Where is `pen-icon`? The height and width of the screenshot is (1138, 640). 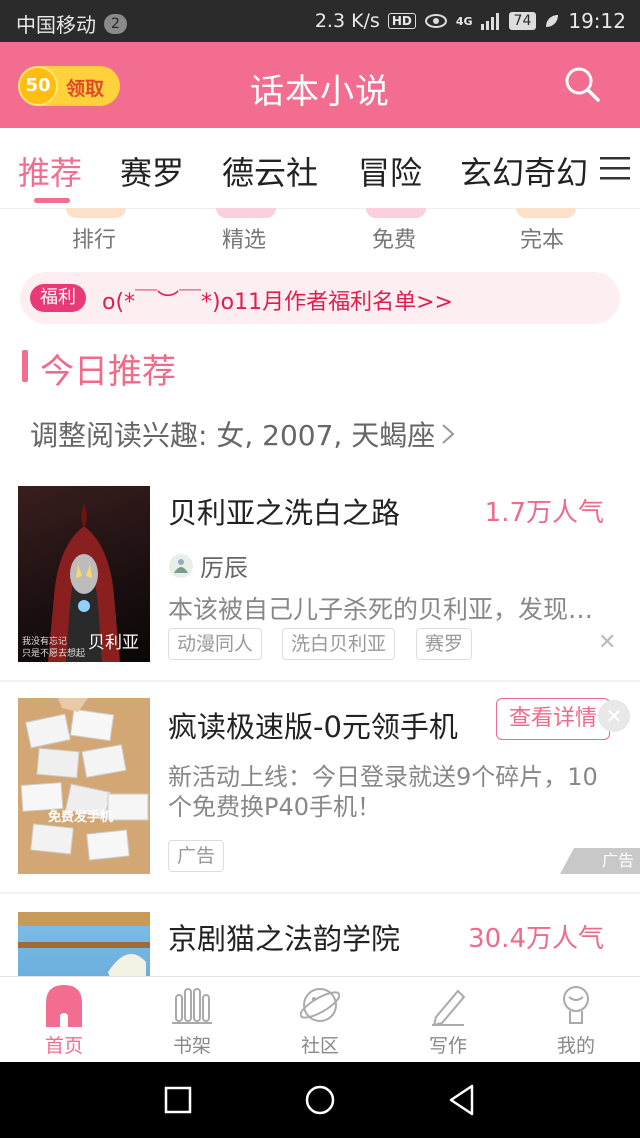
pen-icon is located at coordinates (449, 1008).